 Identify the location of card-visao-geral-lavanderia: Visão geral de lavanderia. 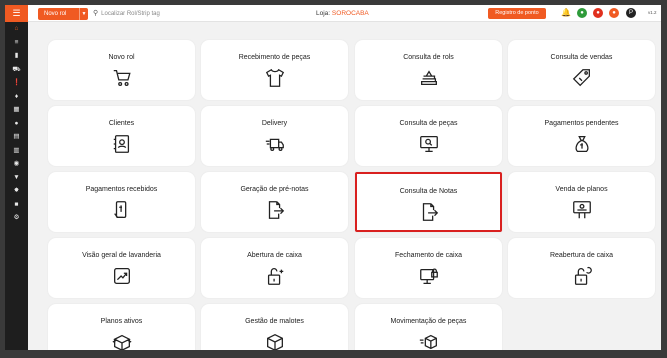
(121, 268).